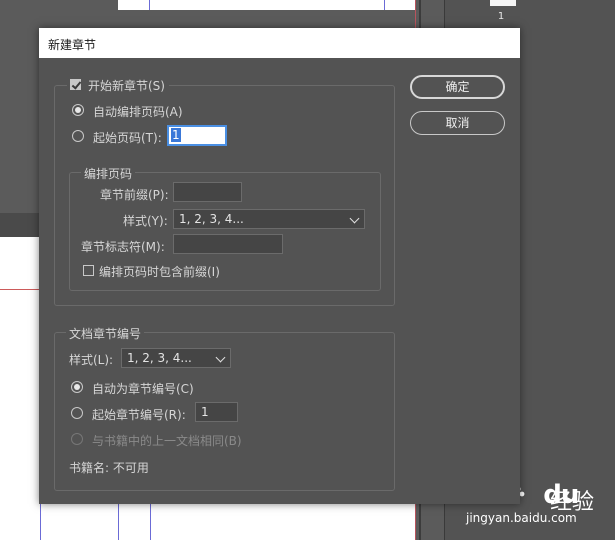 This screenshot has width=615, height=540. Describe the element at coordinates (457, 87) in the screenshot. I see `ok-button: 确定` at that location.